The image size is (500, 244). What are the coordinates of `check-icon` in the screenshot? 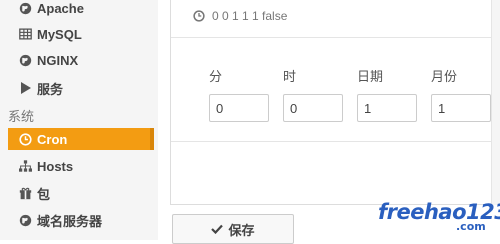 It's located at (217, 229).